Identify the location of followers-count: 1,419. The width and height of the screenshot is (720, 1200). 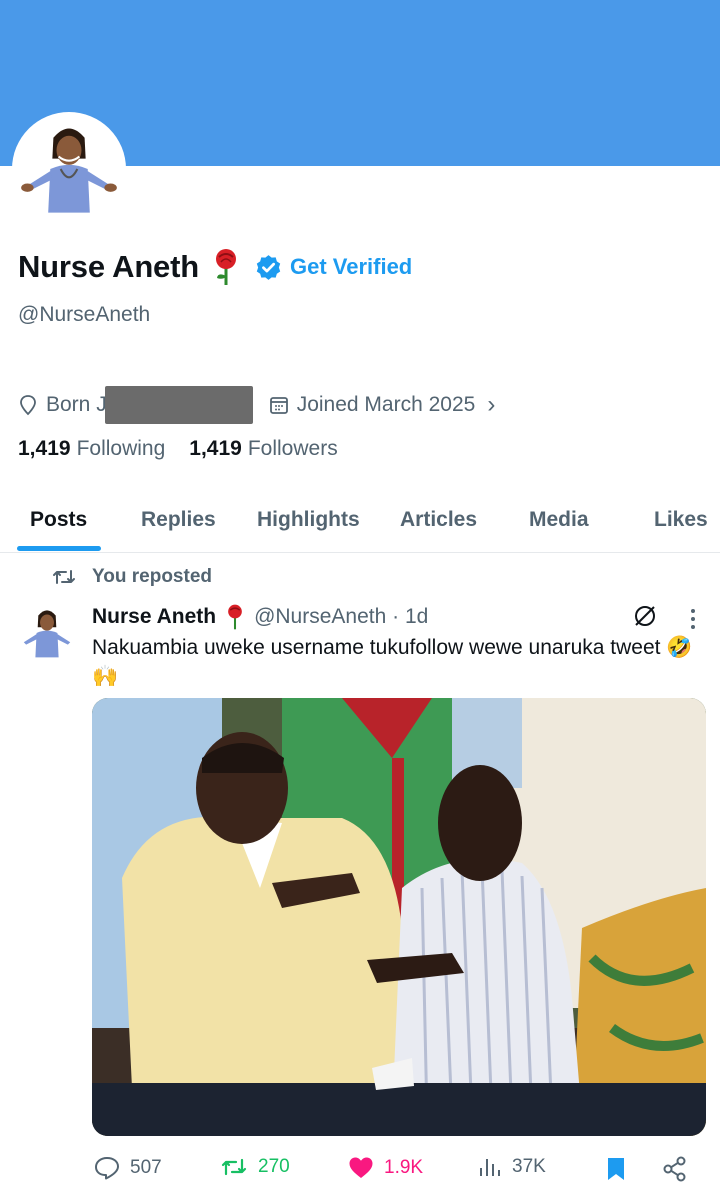
(215, 448).